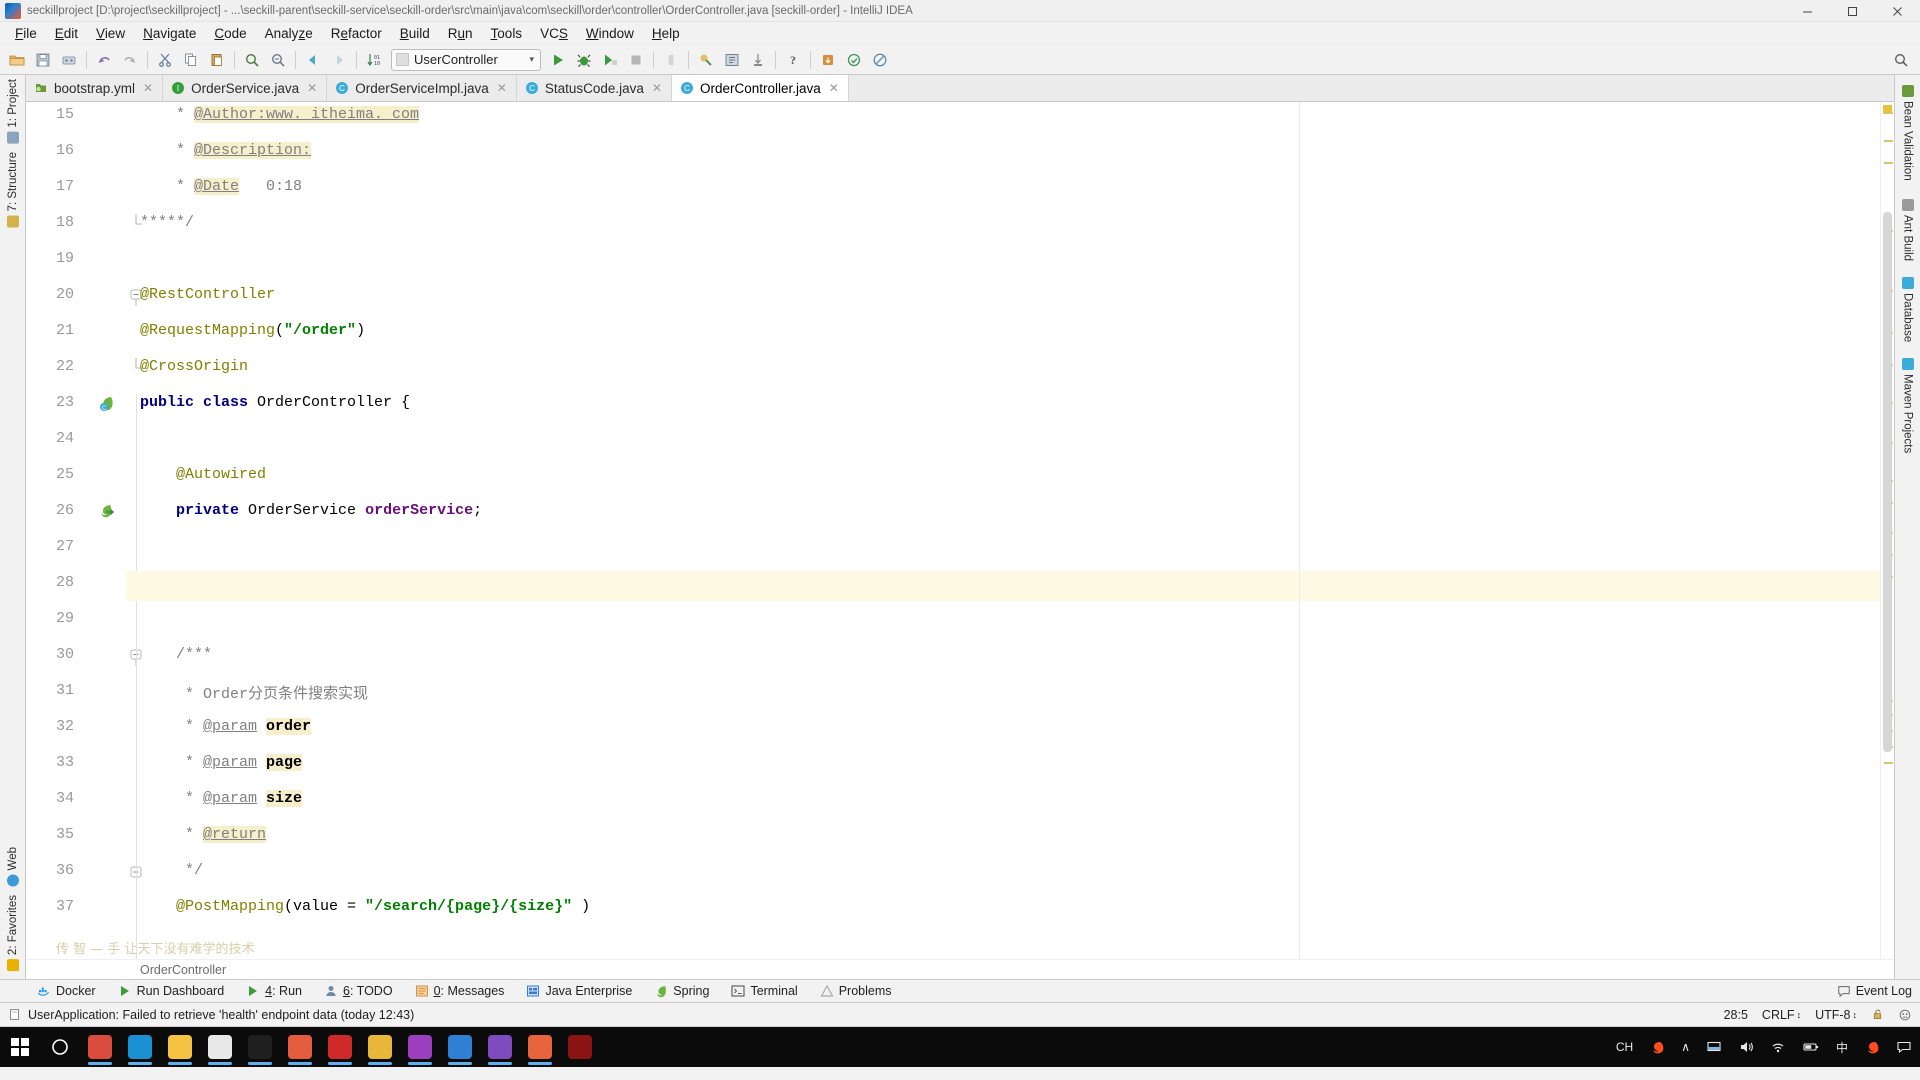  Describe the element at coordinates (1842, 1047) in the screenshot. I see `ime-mode-label: 中` at that location.